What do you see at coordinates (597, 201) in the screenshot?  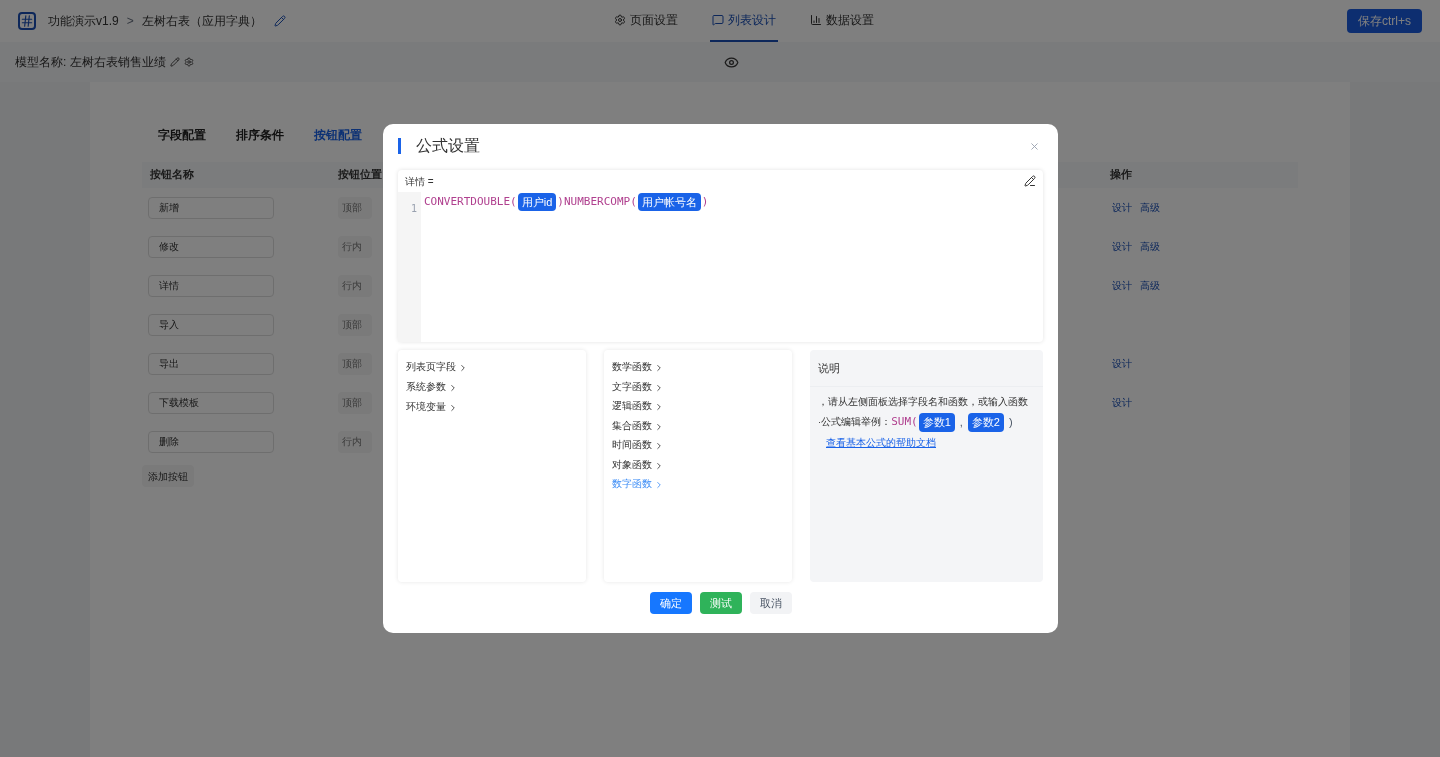 I see `function-token: )NUMBERCOMP(` at bounding box center [597, 201].